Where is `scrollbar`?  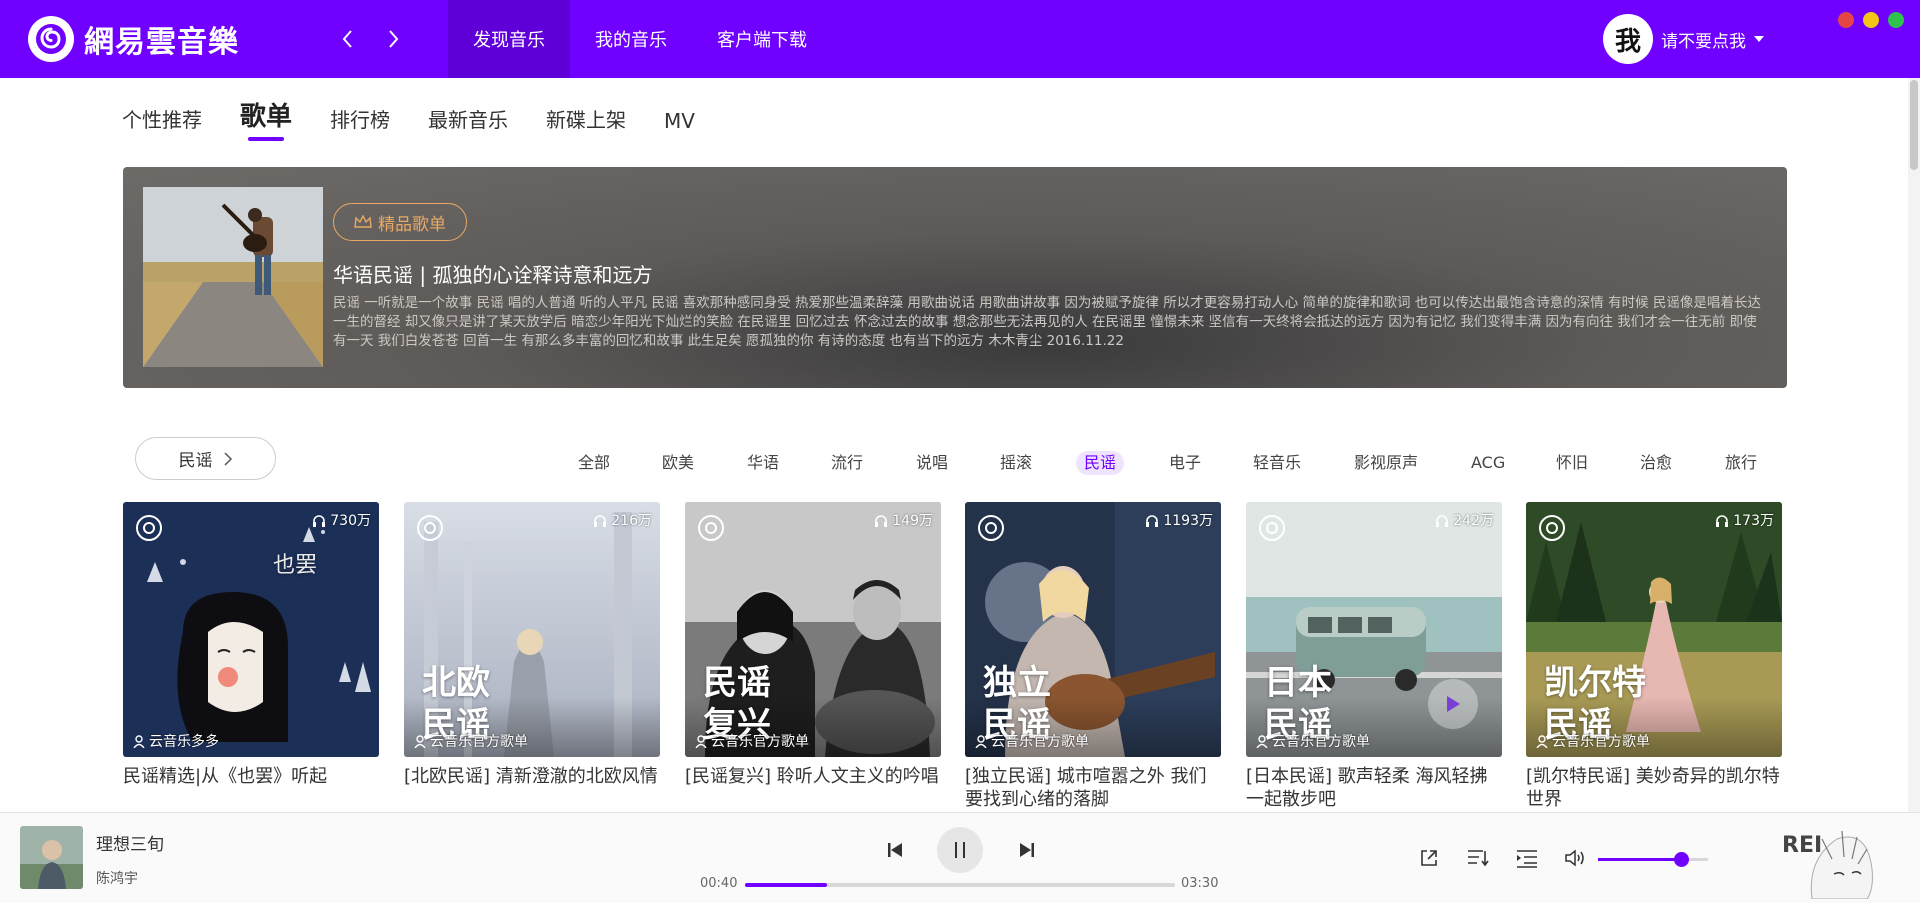
scrollbar is located at coordinates (1914, 445).